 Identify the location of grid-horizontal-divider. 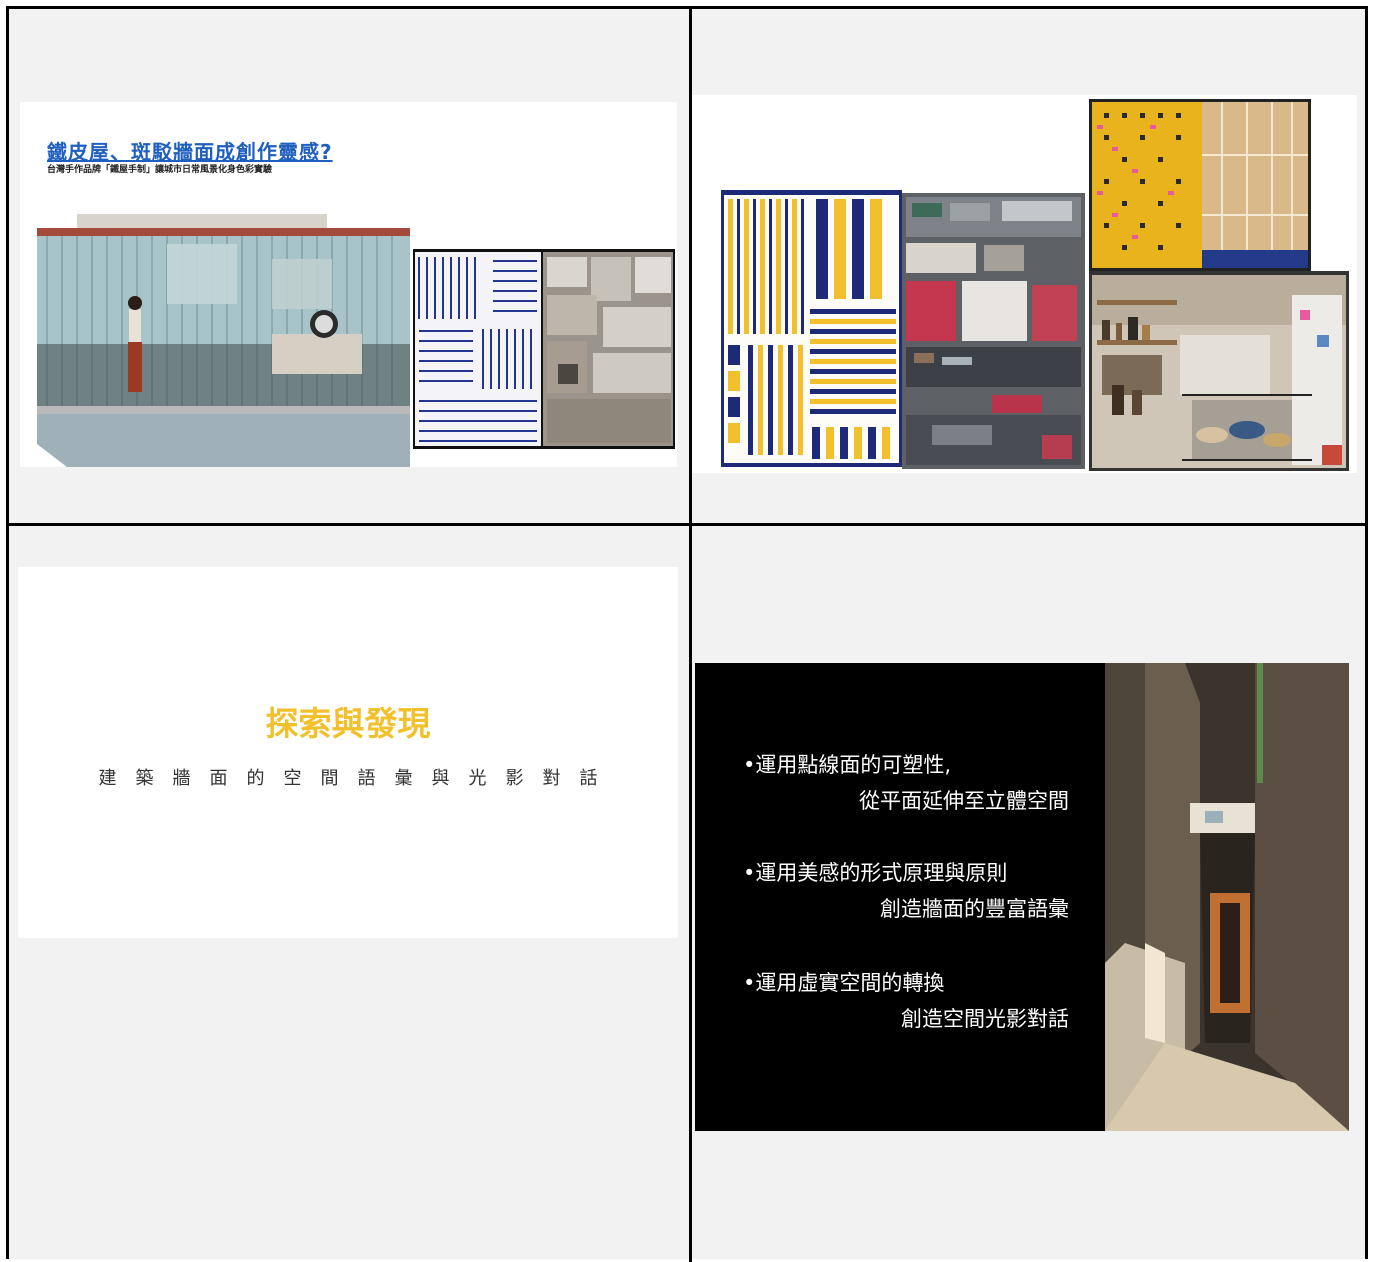
(687, 524).